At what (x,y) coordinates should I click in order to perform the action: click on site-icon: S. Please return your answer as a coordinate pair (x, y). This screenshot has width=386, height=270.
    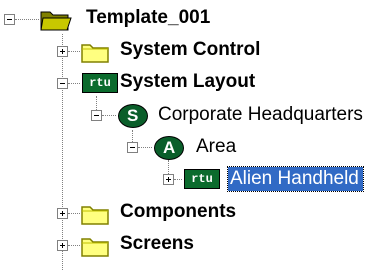
    Looking at the image, I should click on (133, 116).